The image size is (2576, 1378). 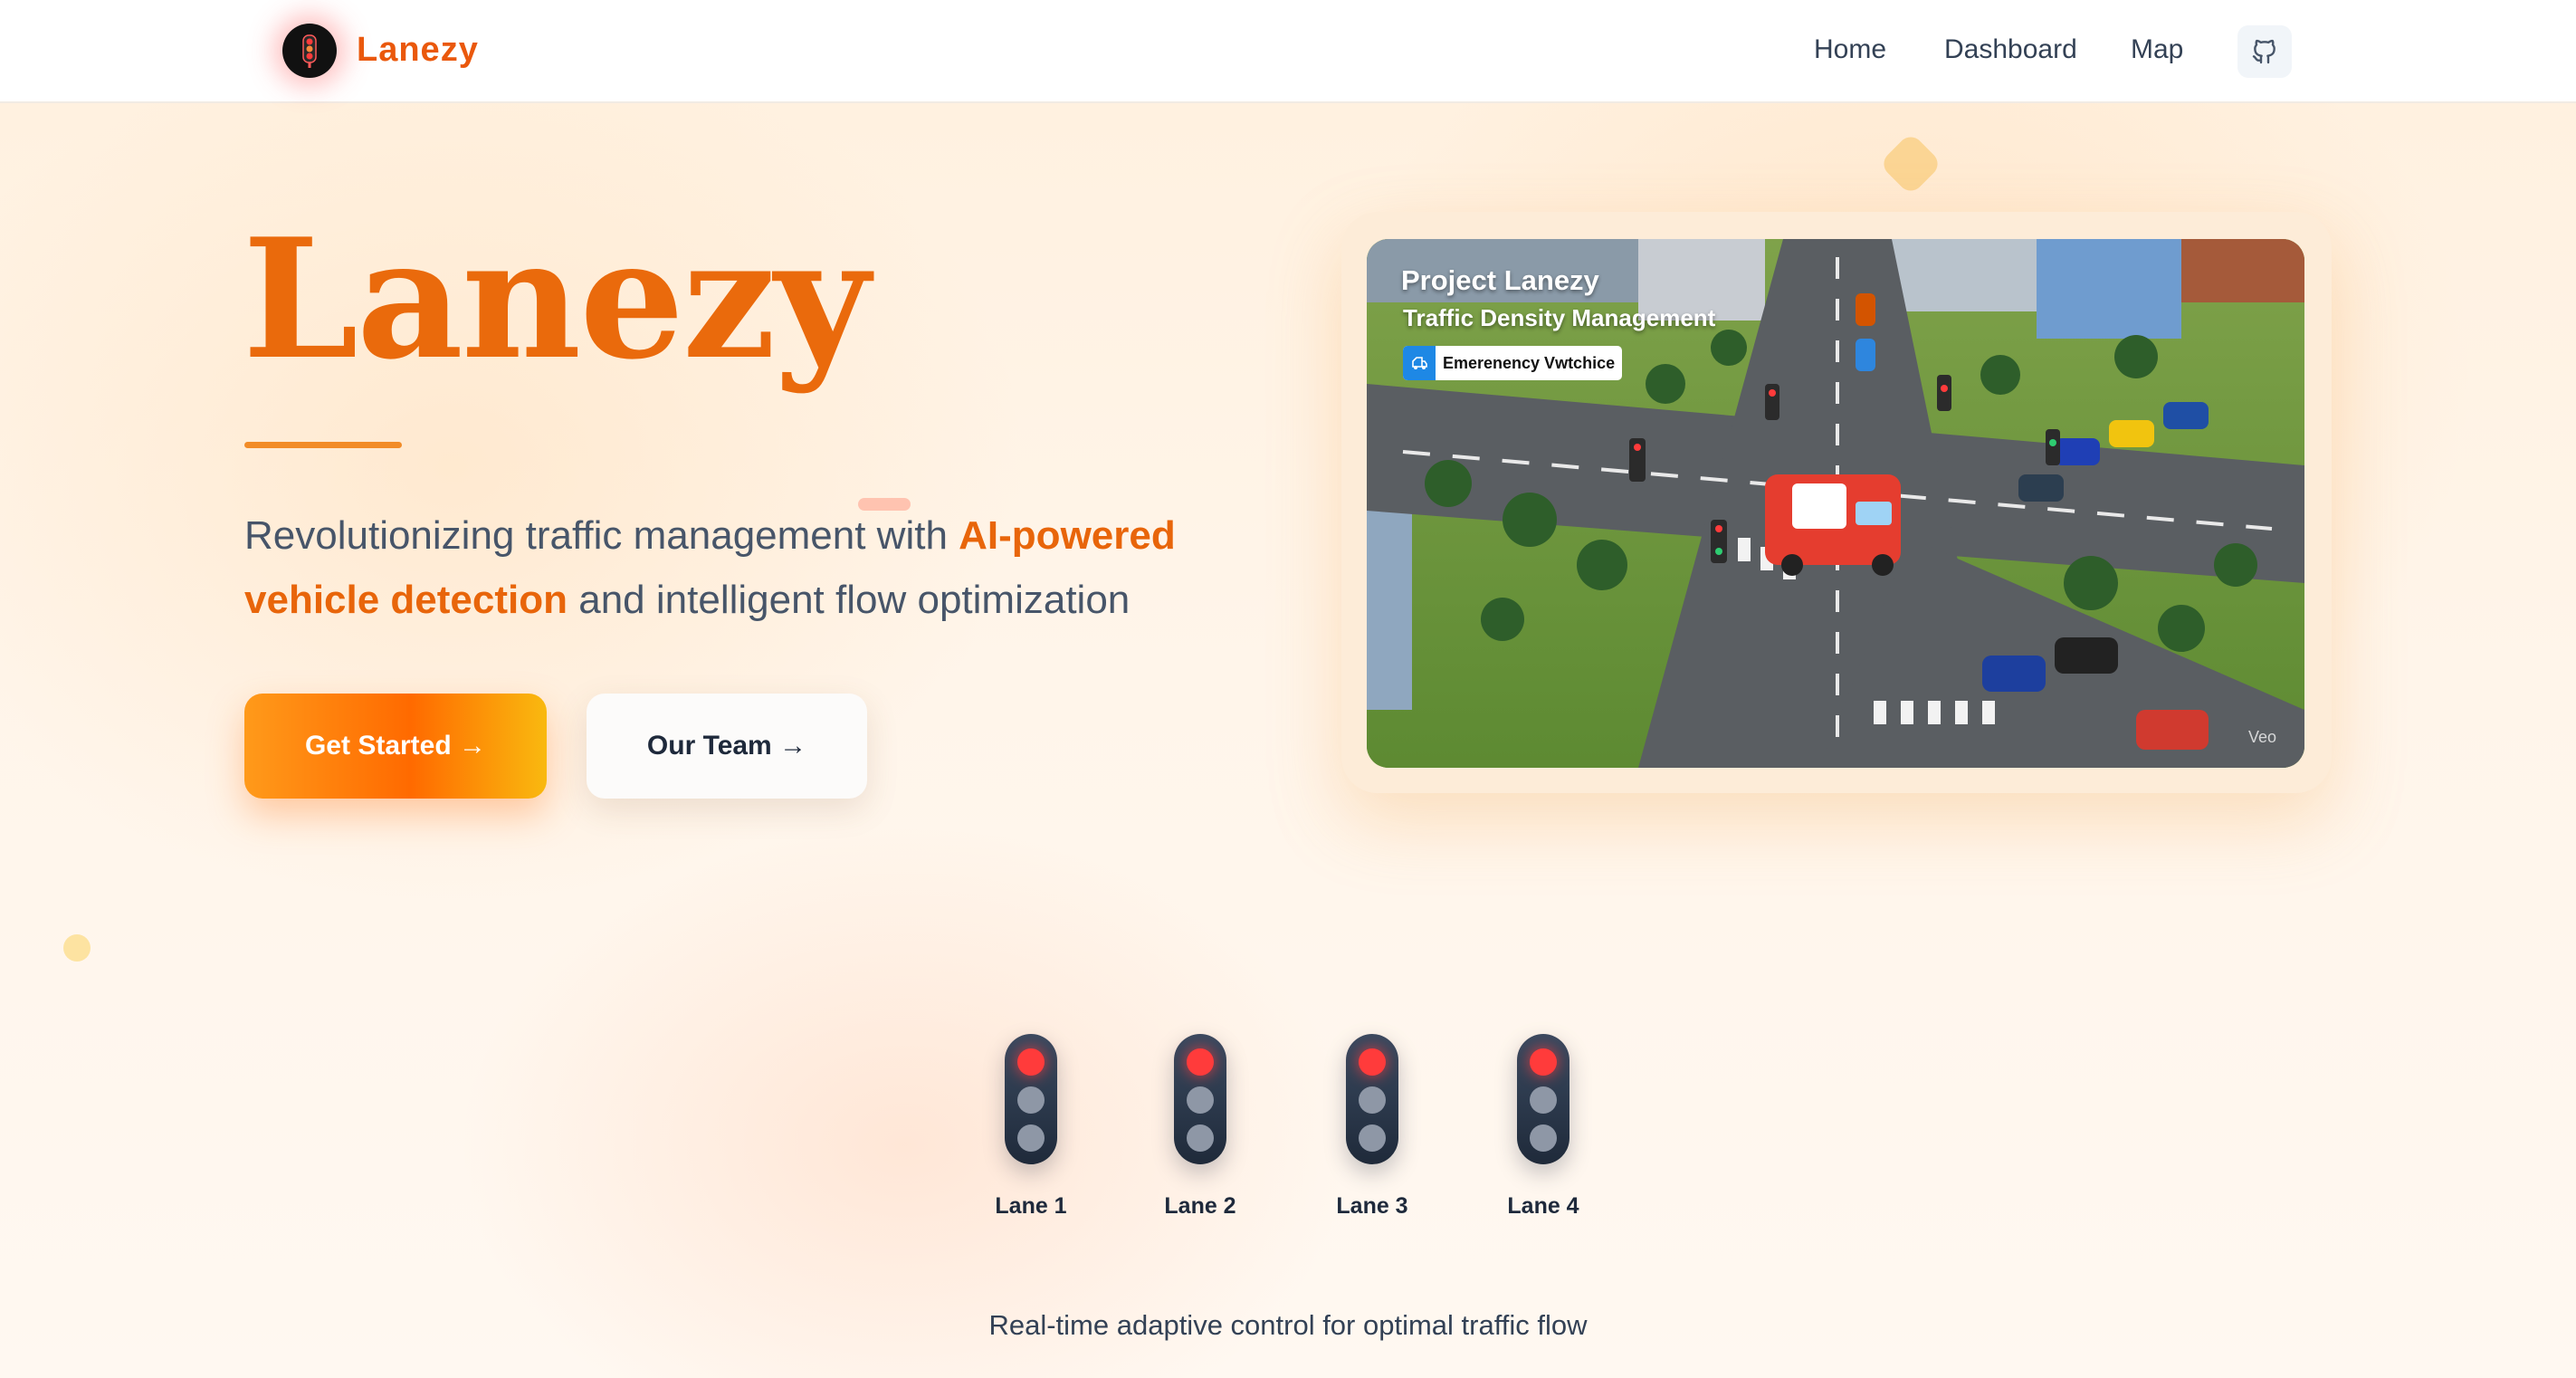 I want to click on navbar: Lanezy Home Dashboard Map, so click(x=1288, y=51).